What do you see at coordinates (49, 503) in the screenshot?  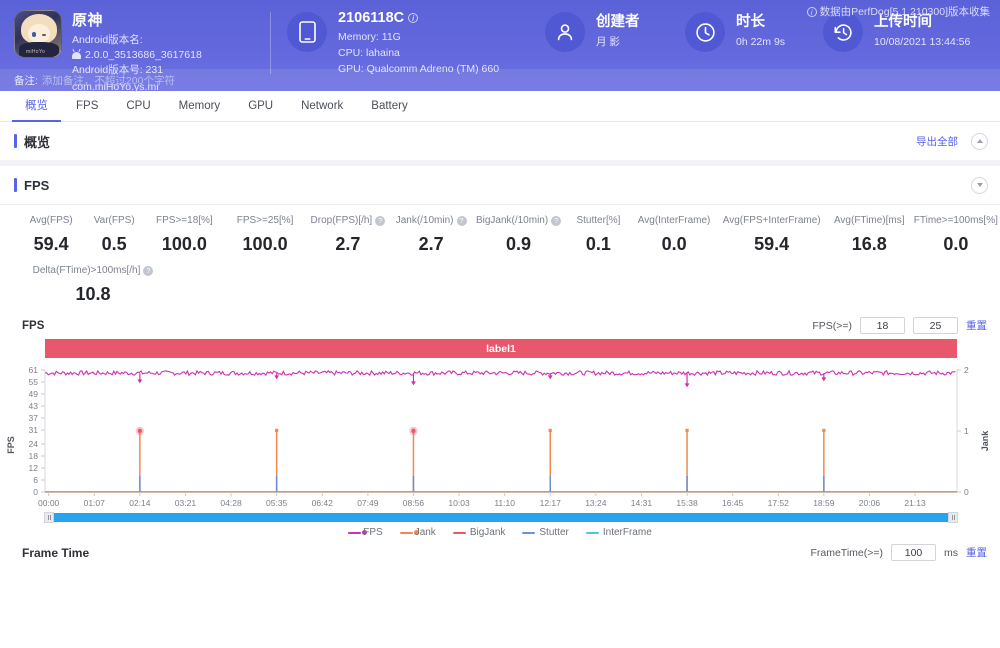 I see `x-tick-label: 00:00` at bounding box center [49, 503].